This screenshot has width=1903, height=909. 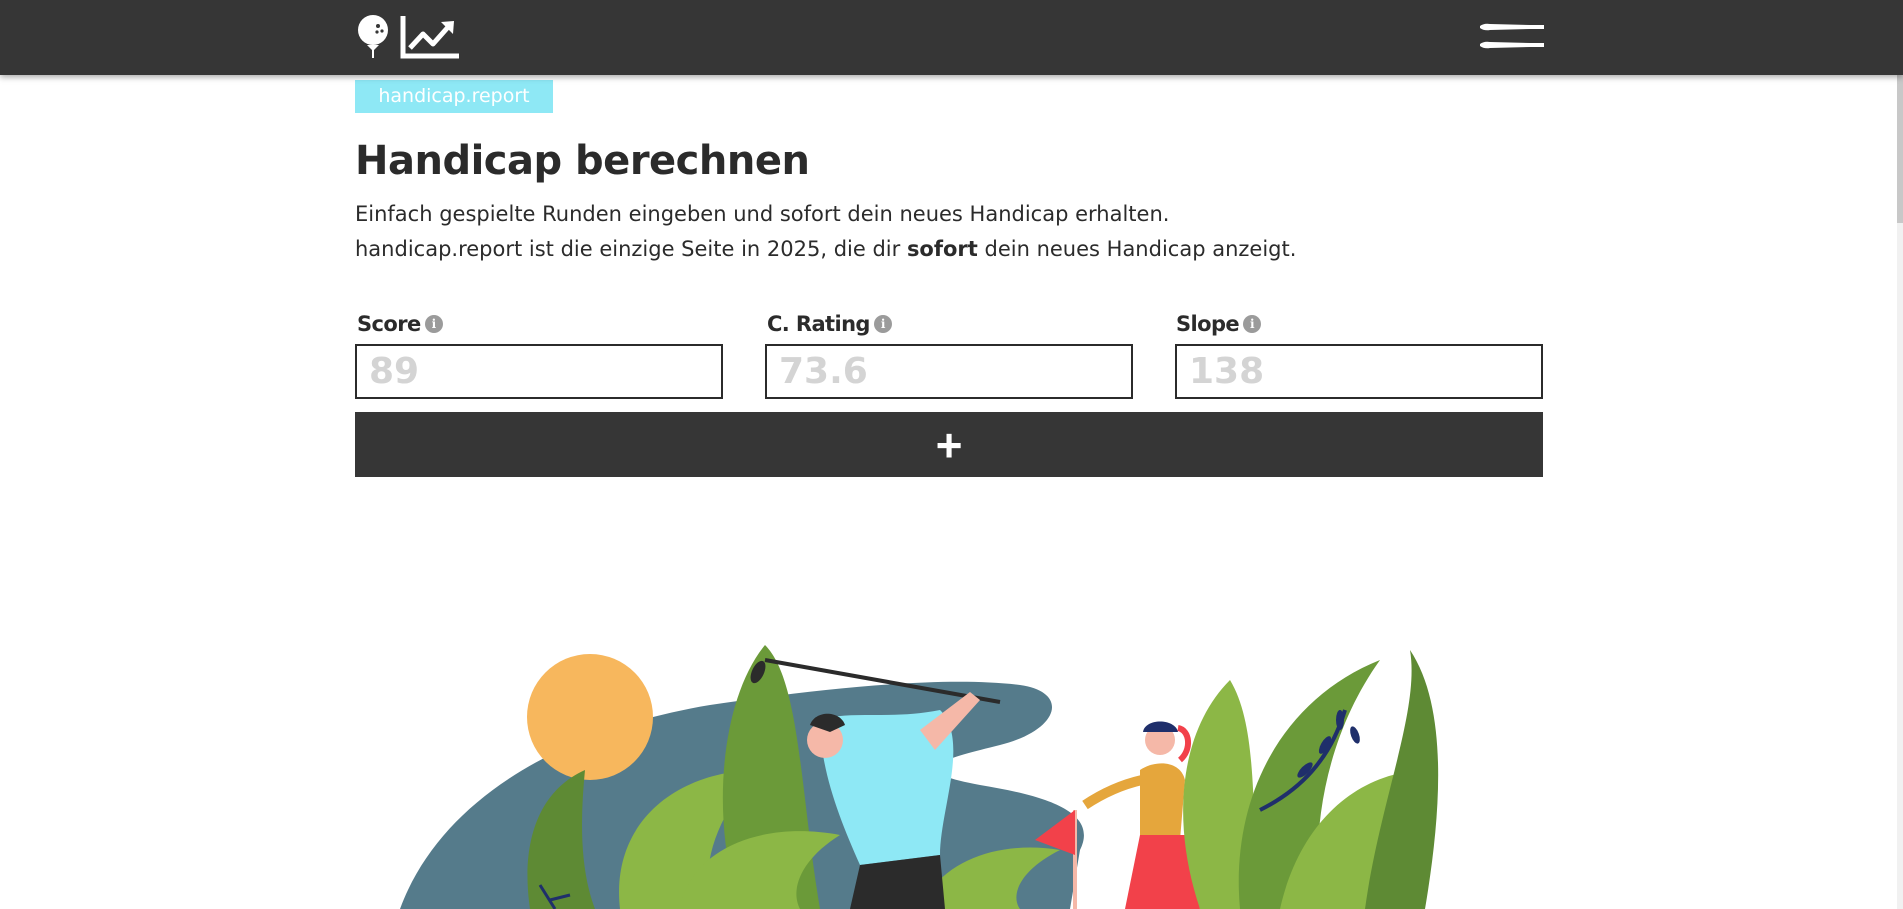 I want to click on page-title: Handicap berechnen, so click(x=582, y=161).